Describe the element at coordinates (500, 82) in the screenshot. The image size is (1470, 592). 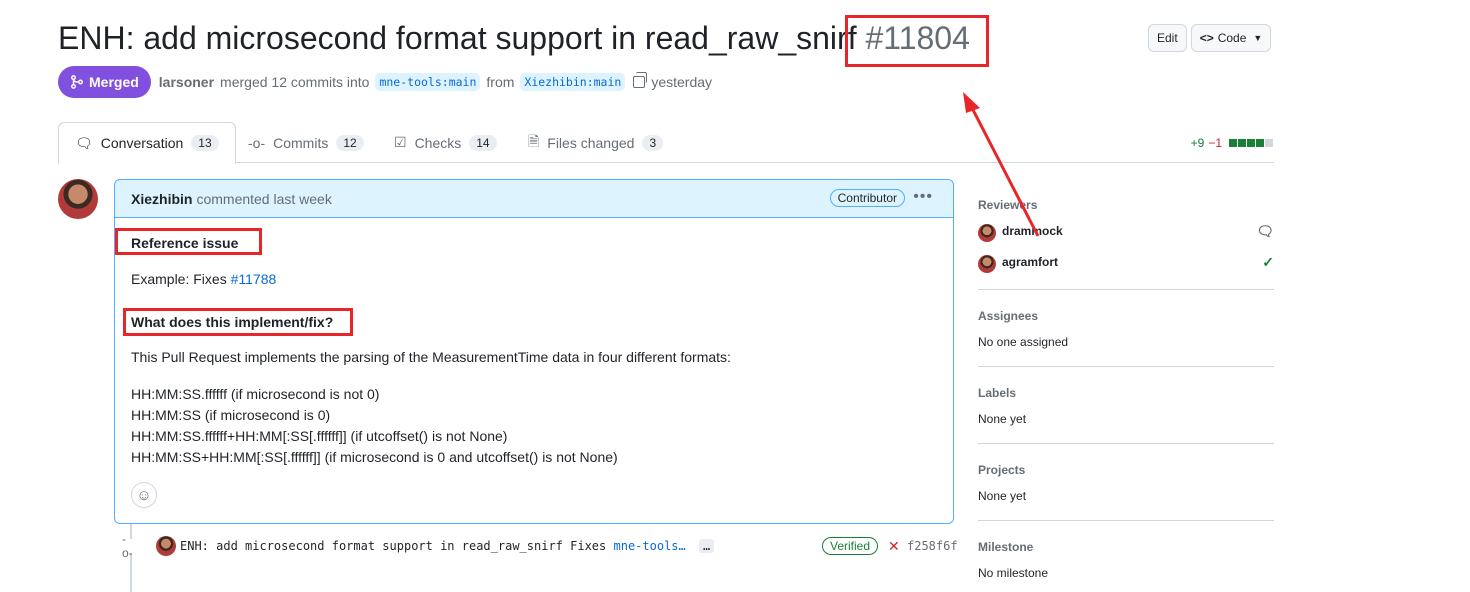
I see `from-text: from` at that location.